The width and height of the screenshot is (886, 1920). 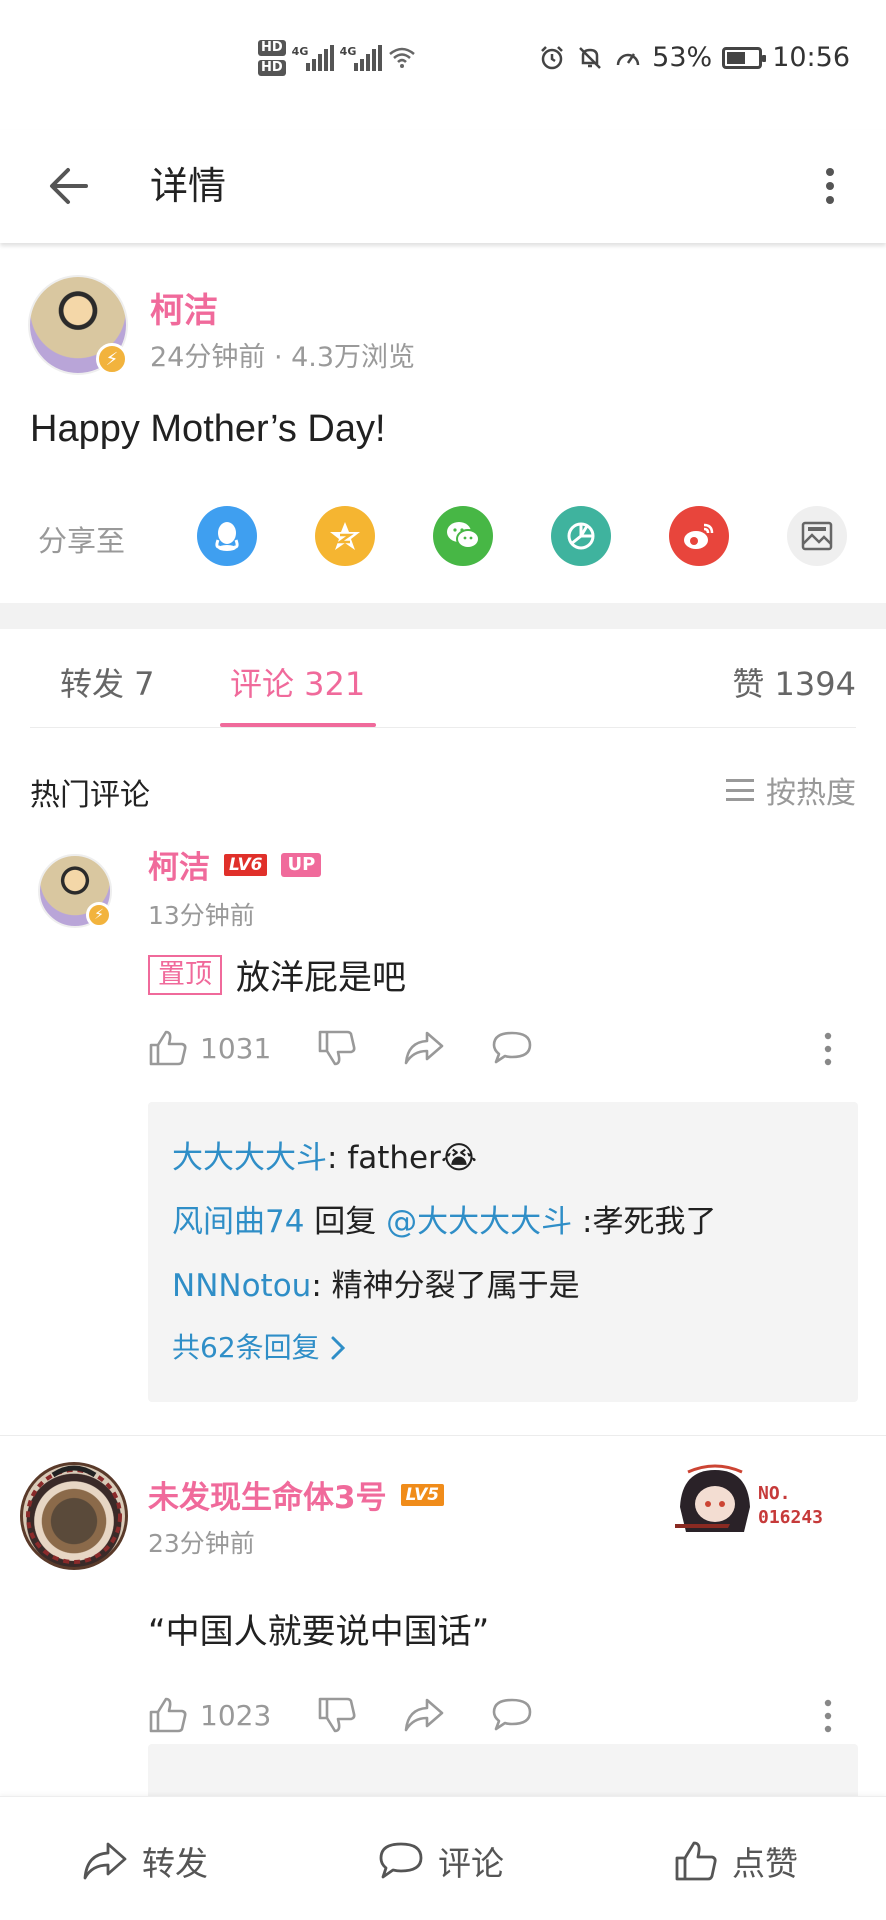 I want to click on commenter-avatar: ⚡, so click(x=75, y=891).